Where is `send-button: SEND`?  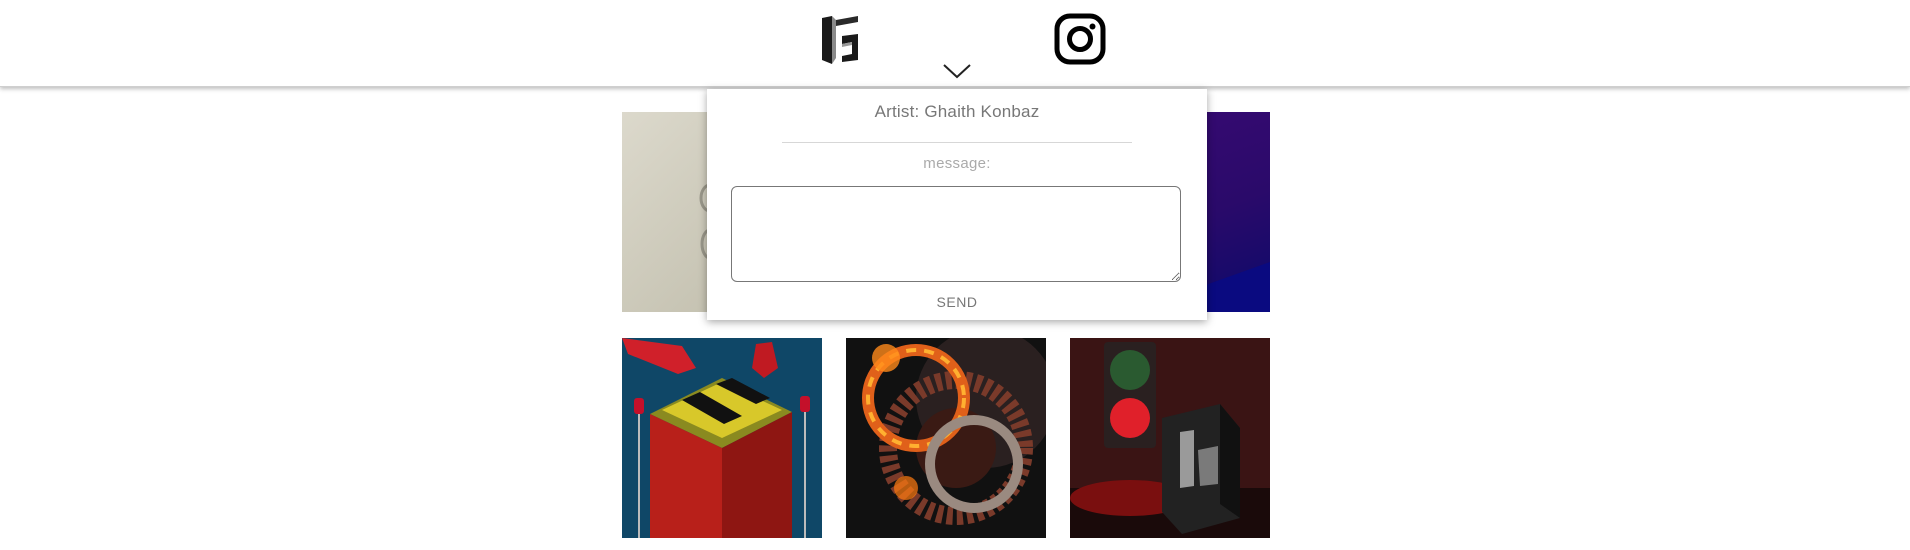
send-button: SEND is located at coordinates (957, 302).